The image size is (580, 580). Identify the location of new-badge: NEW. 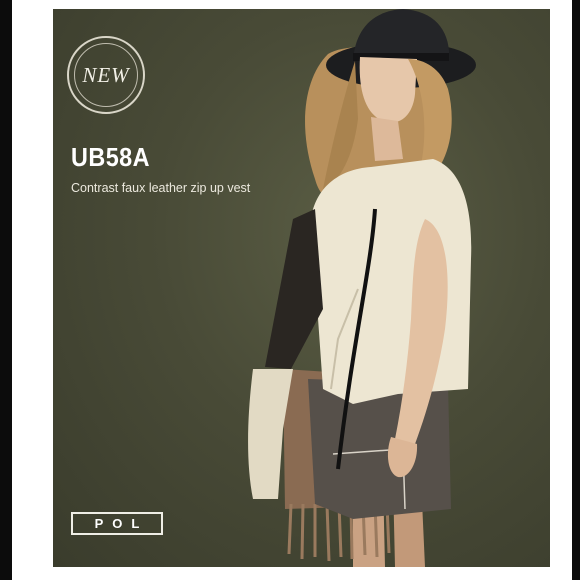
(106, 75).